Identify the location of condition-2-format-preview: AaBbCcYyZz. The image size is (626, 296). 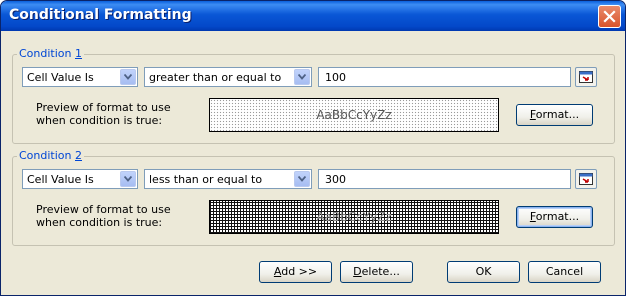
(354, 217).